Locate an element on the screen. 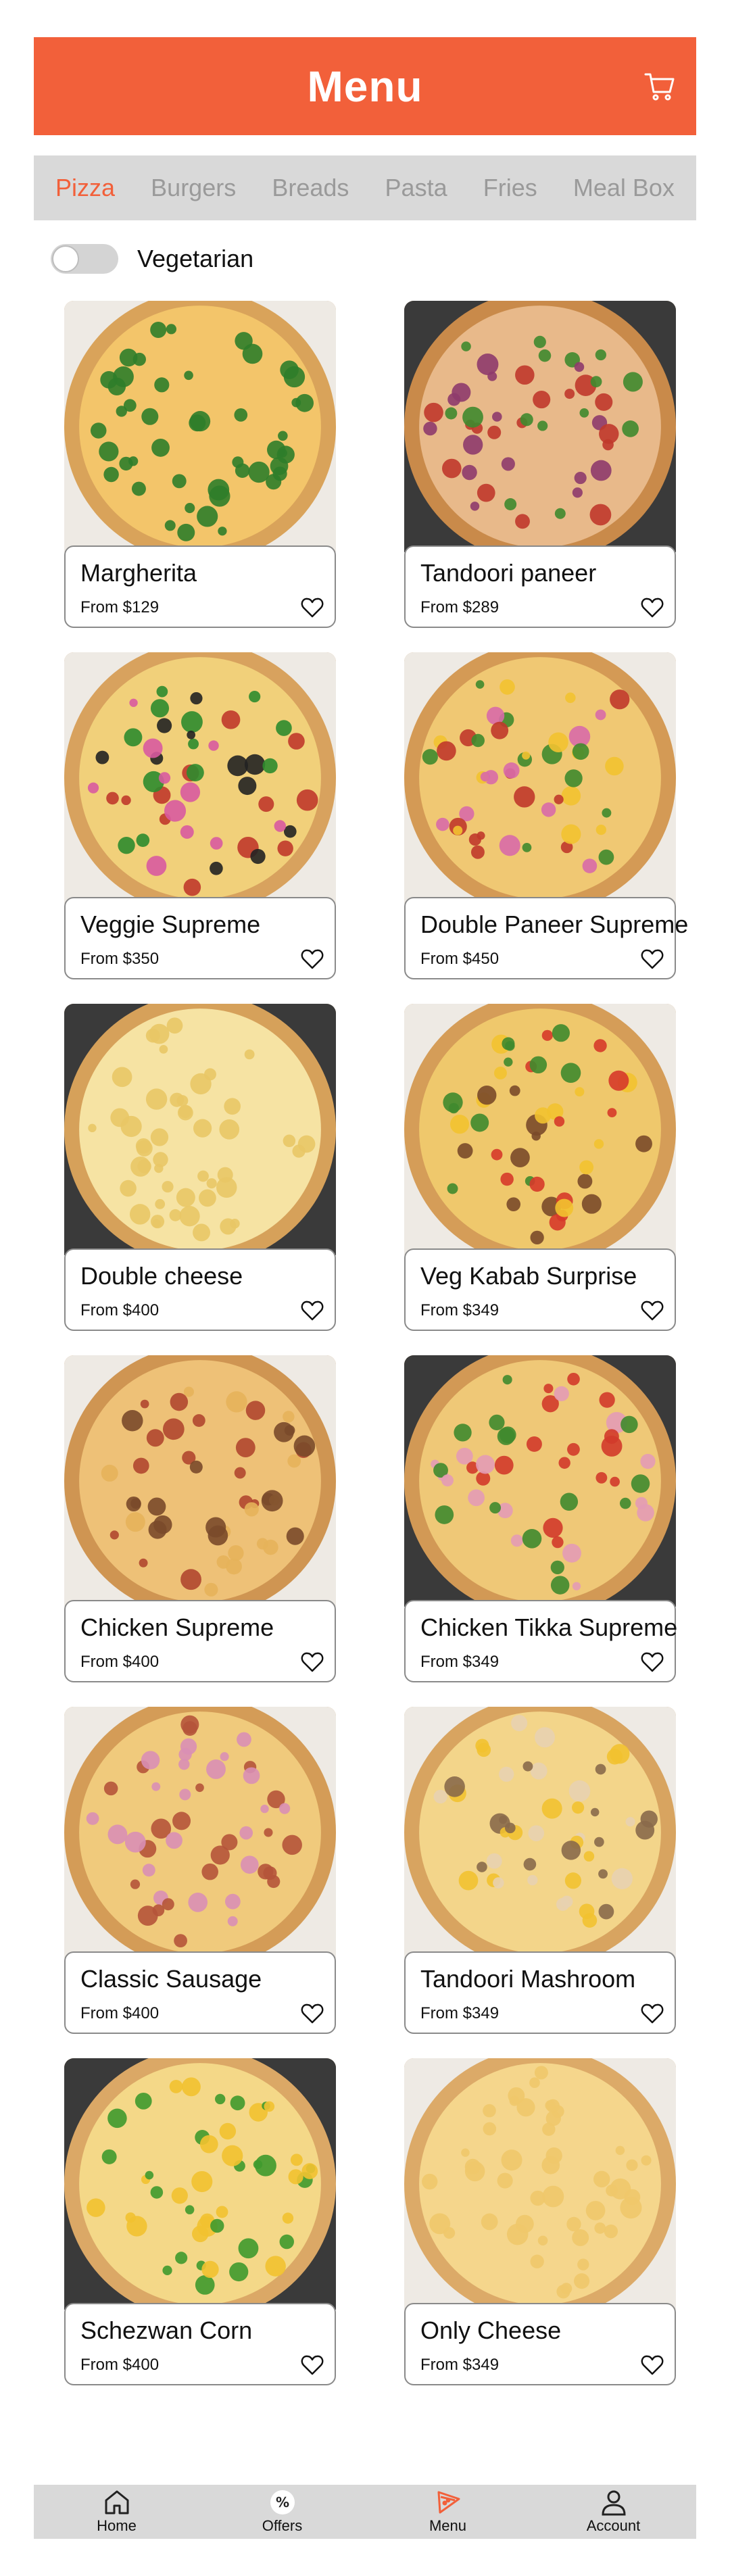 The height and width of the screenshot is (2576, 730). pizza-card: Margherita From $129 is located at coordinates (200, 464).